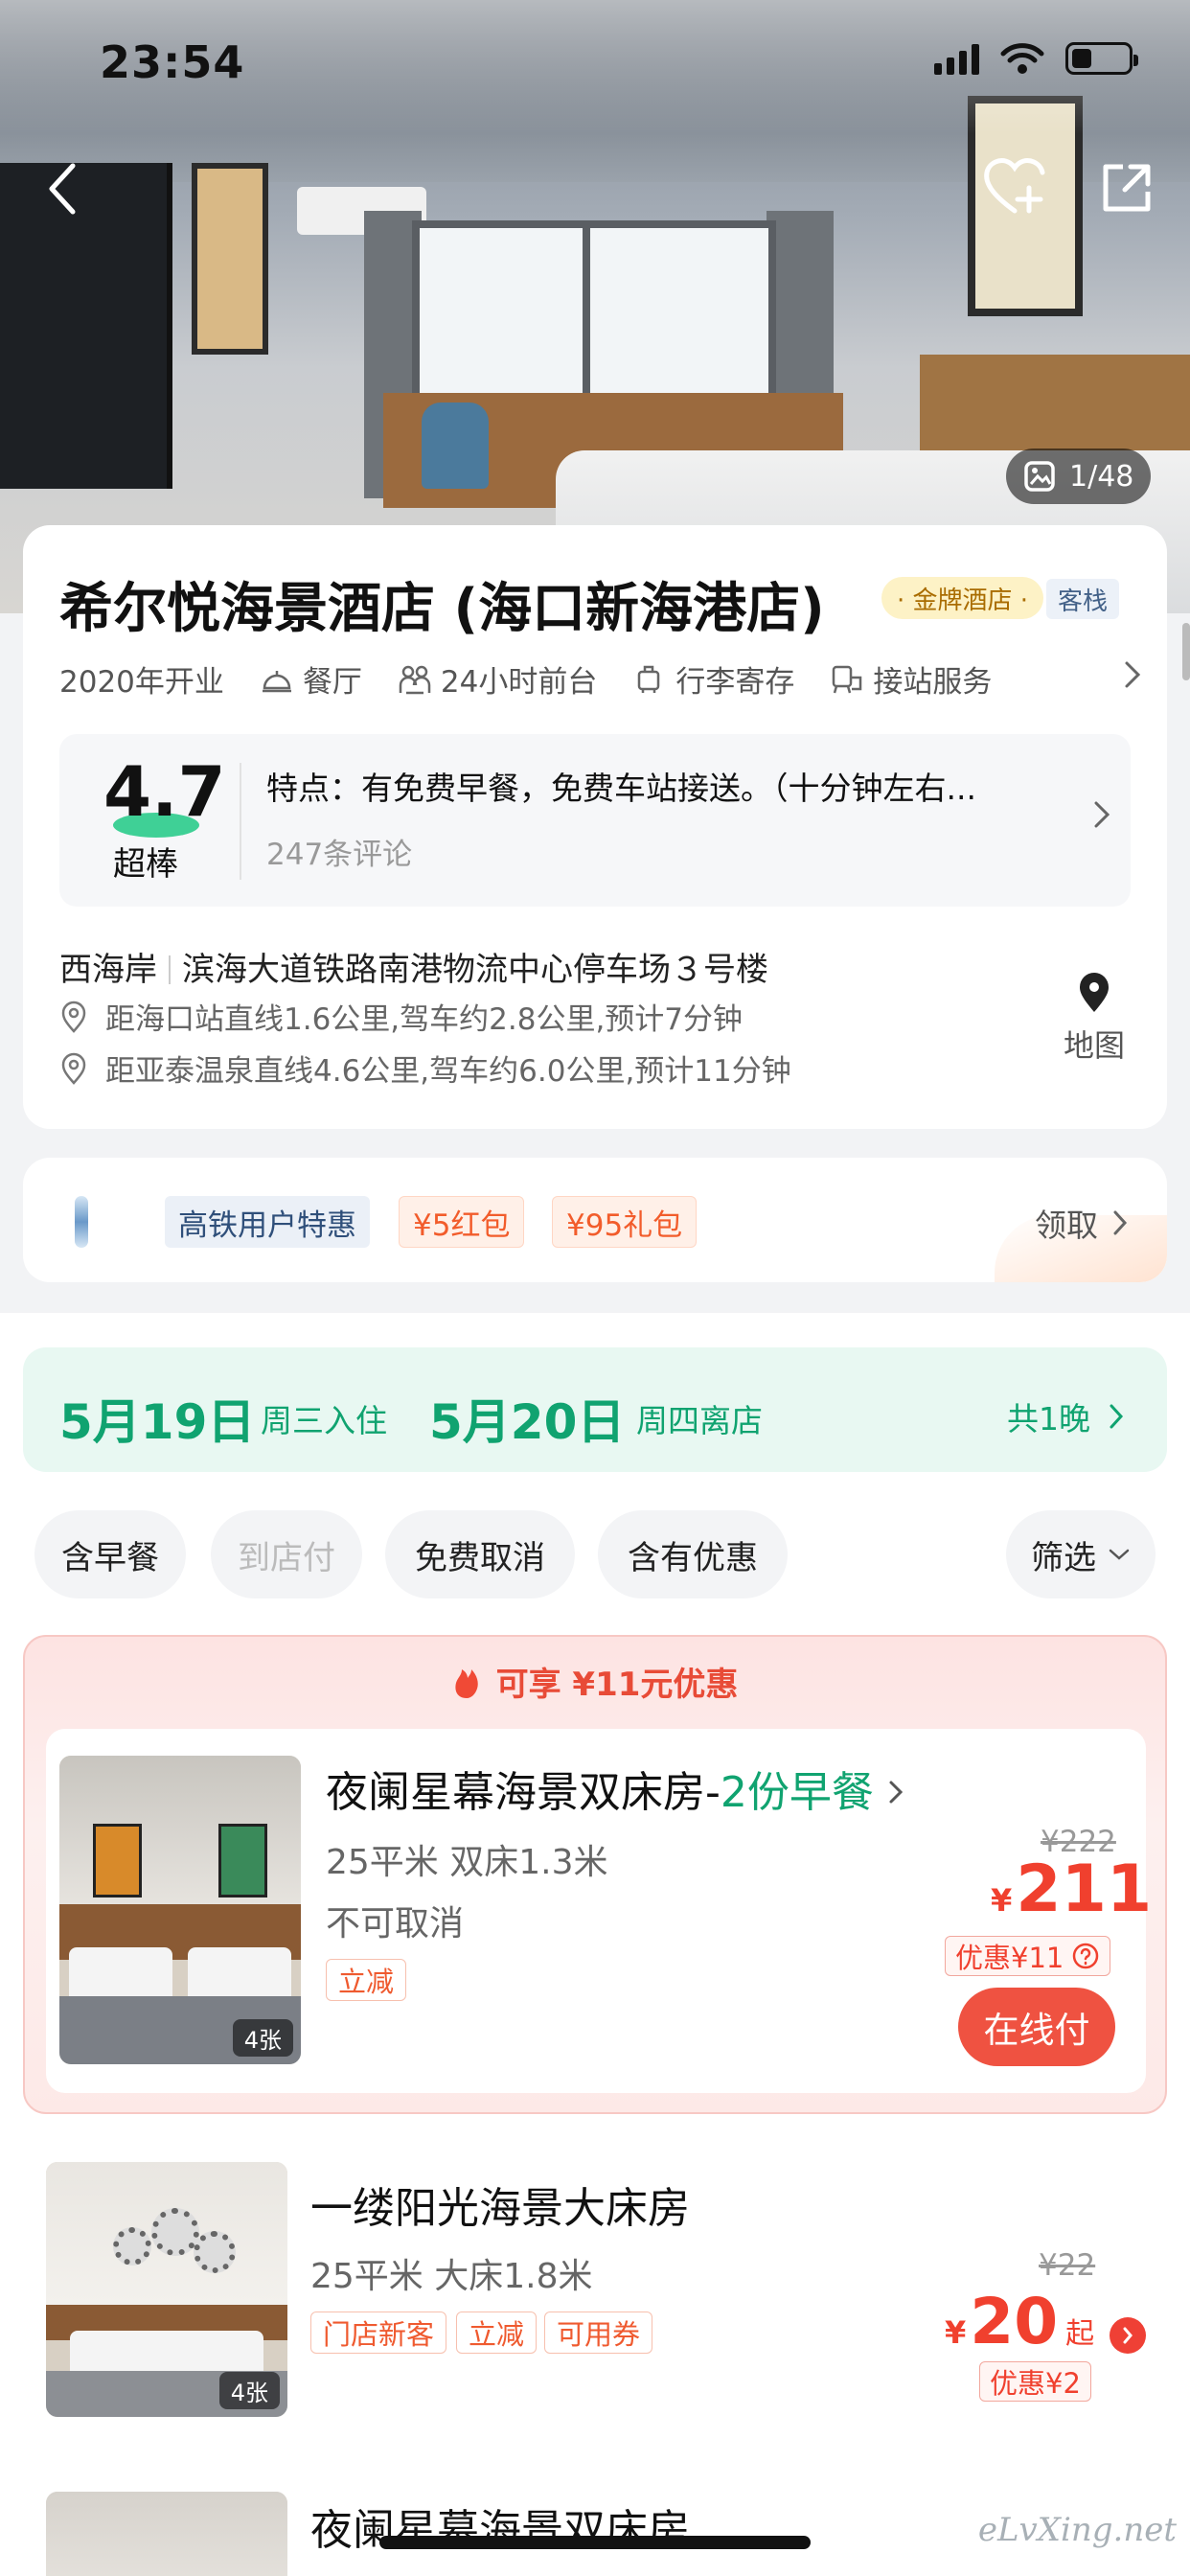 The height and width of the screenshot is (2576, 1190). I want to click on scroll-indicator, so click(1186, 651).